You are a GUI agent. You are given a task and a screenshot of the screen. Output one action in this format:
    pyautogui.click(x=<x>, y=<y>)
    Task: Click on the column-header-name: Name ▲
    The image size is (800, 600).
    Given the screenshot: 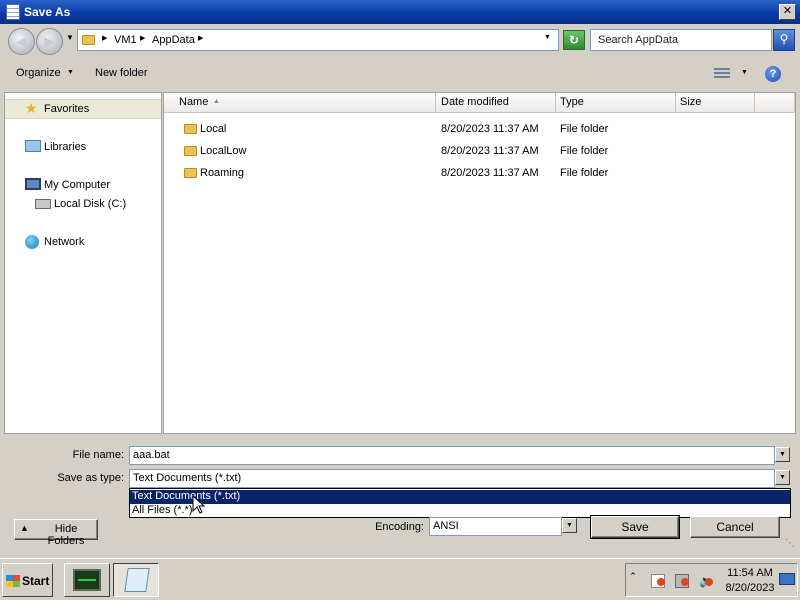 What is the action you would take?
    pyautogui.click(x=300, y=103)
    